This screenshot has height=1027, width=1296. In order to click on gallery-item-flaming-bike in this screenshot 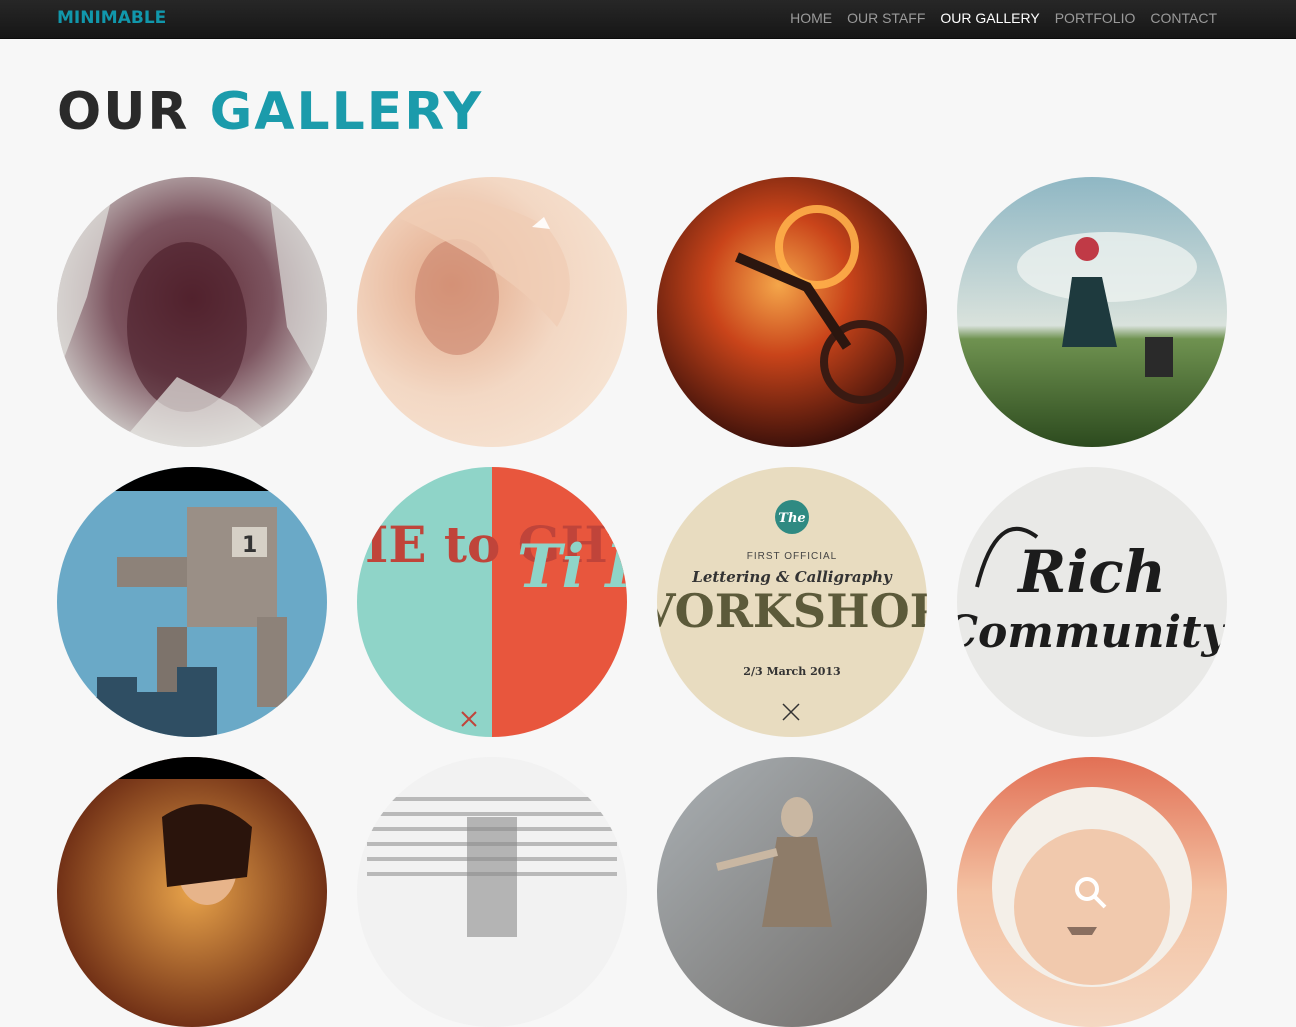, I will do `click(792, 312)`.